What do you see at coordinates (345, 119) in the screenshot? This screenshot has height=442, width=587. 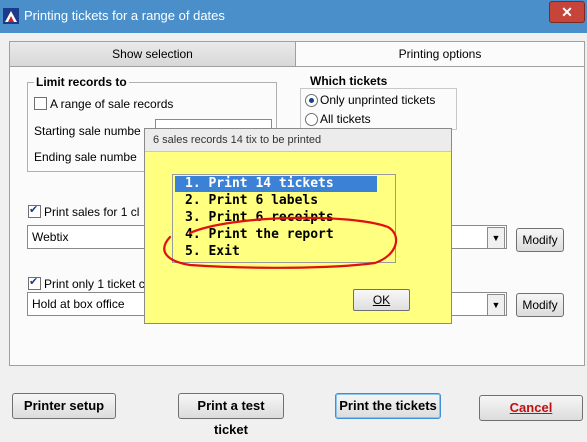 I see `radio-all-label: All tickets` at bounding box center [345, 119].